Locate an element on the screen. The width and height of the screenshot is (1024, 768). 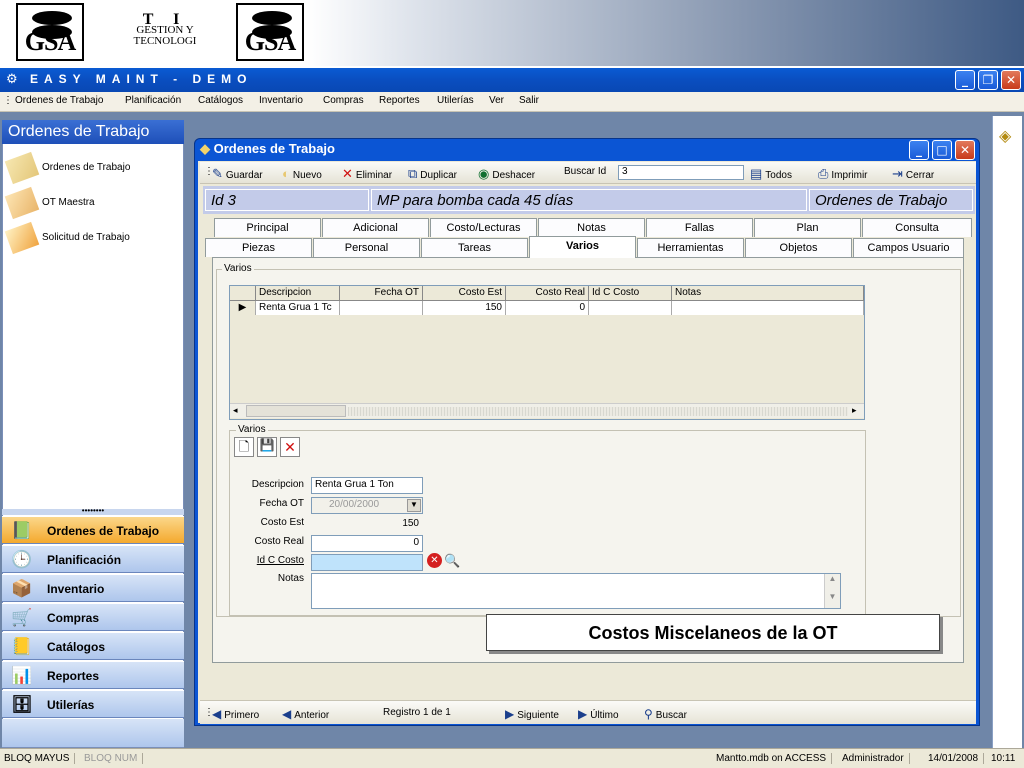
col-header-fecha-ot: Fecha OT is located at coordinates (381, 293).